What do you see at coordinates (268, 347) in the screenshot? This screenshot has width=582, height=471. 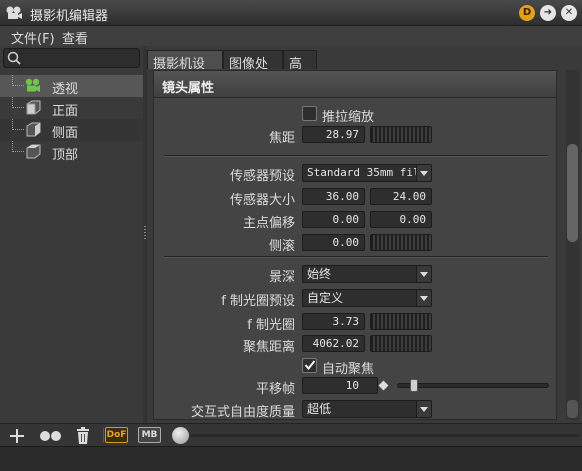 I see `focus-distance-label: 聚焦距离` at bounding box center [268, 347].